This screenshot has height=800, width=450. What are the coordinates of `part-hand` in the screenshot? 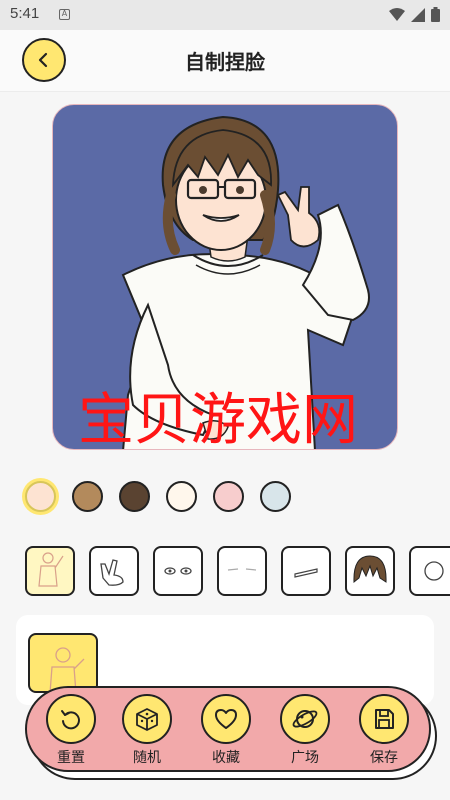 It's located at (114, 571).